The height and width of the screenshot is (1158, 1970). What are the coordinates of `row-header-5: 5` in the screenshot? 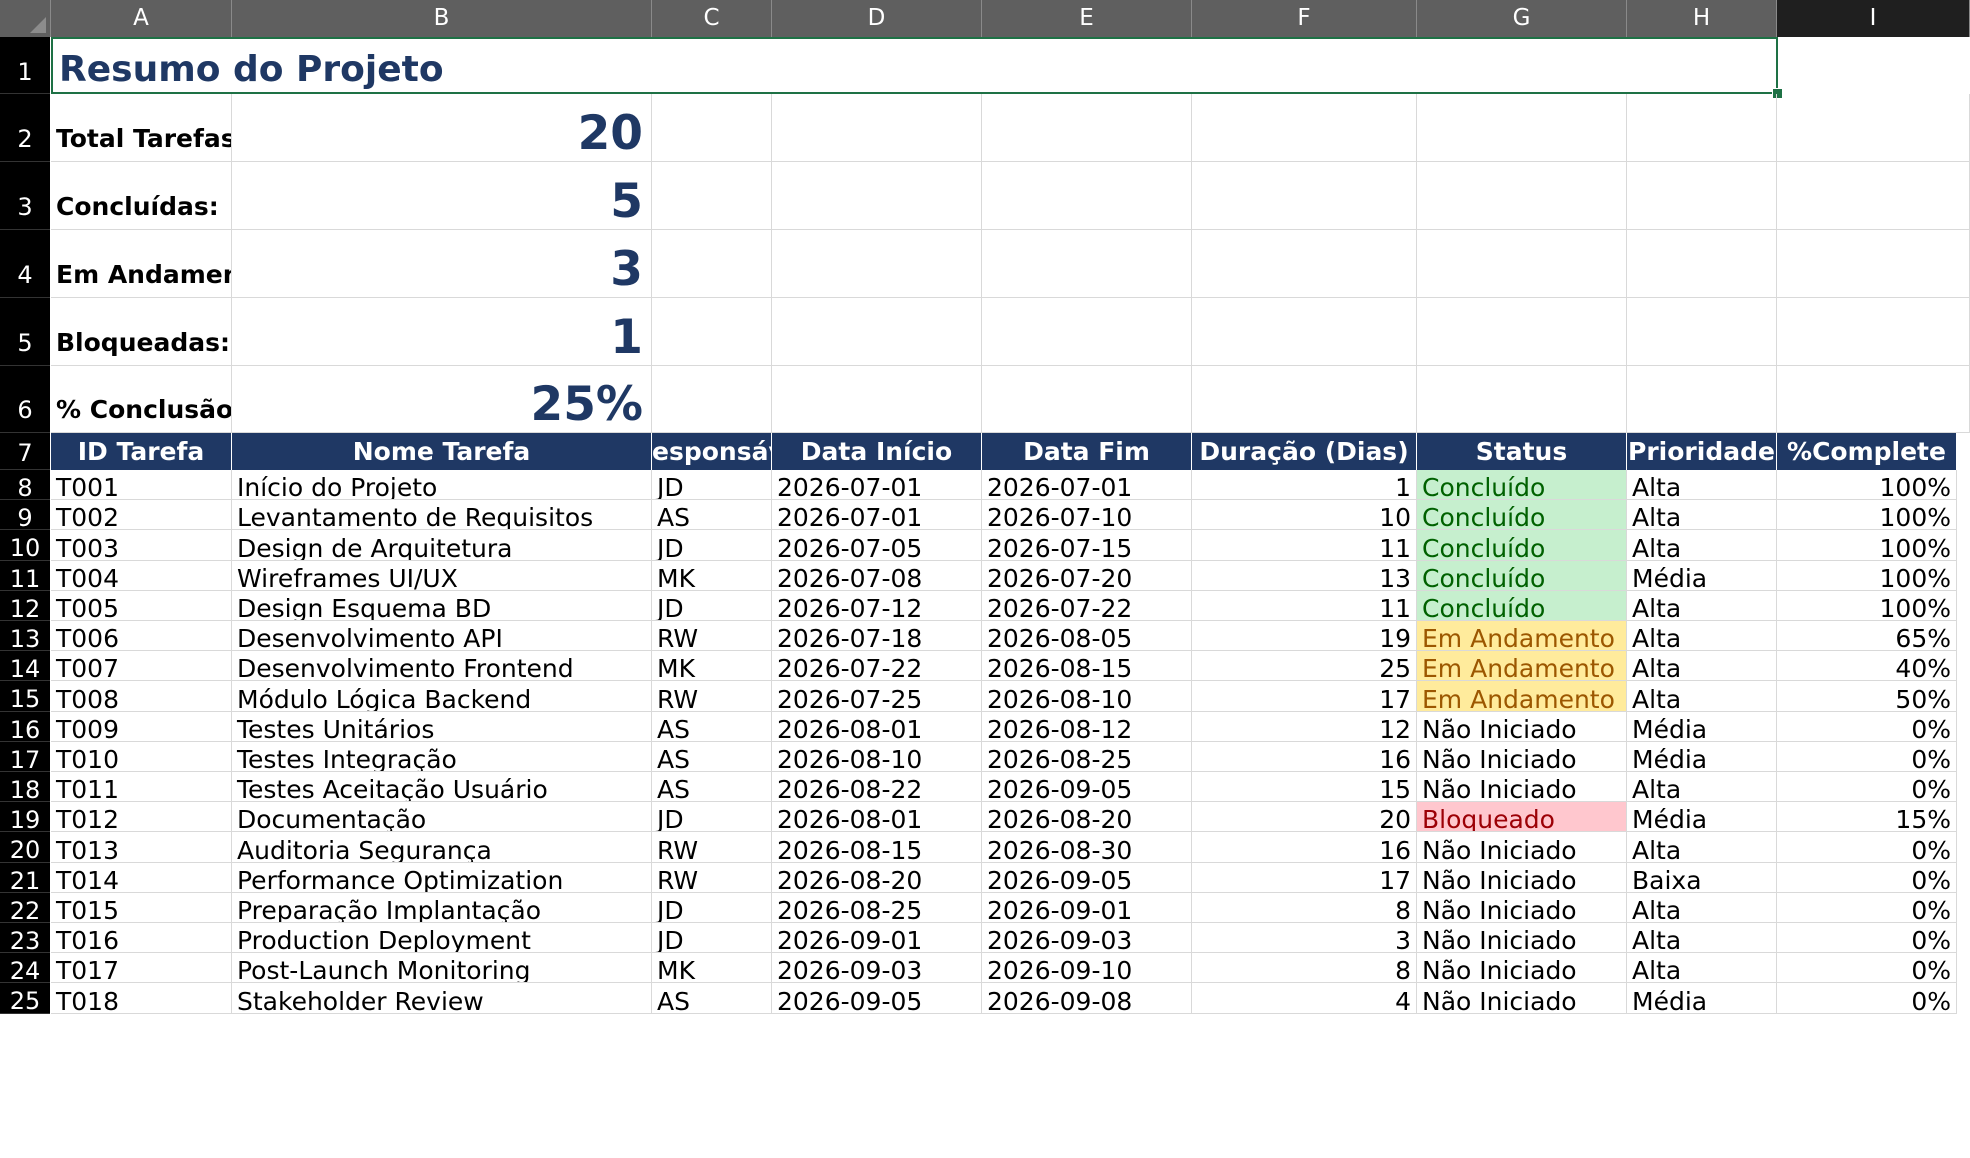 It's located at (25, 332).